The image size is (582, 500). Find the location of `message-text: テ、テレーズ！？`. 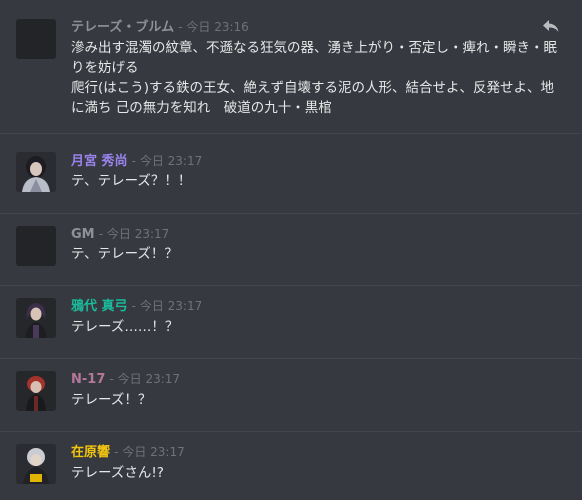

message-text: テ、テレーズ！？ is located at coordinates (124, 254).